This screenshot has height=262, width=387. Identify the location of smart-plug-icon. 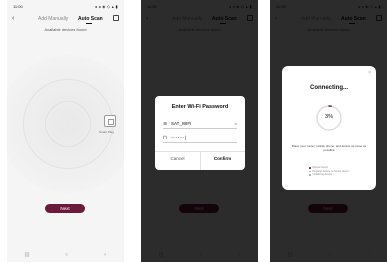
(110, 121).